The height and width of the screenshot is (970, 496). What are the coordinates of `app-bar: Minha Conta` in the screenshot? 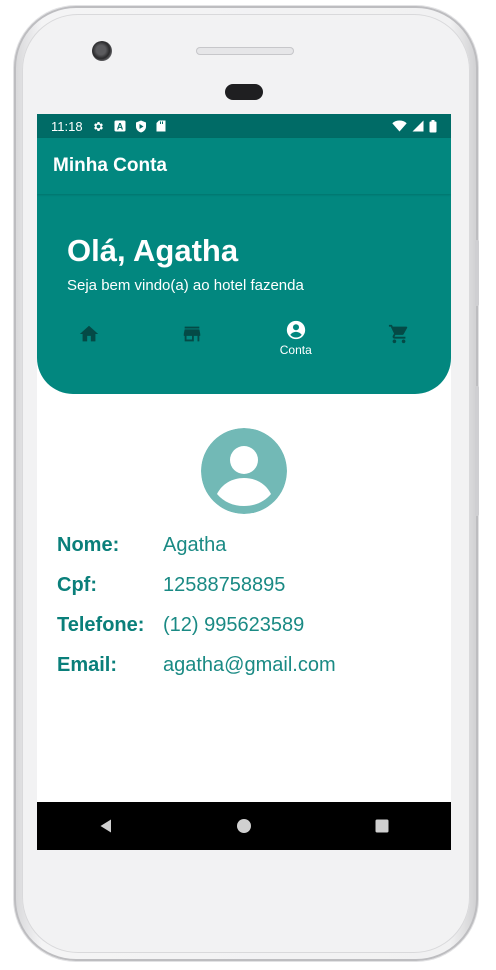 It's located at (244, 166).